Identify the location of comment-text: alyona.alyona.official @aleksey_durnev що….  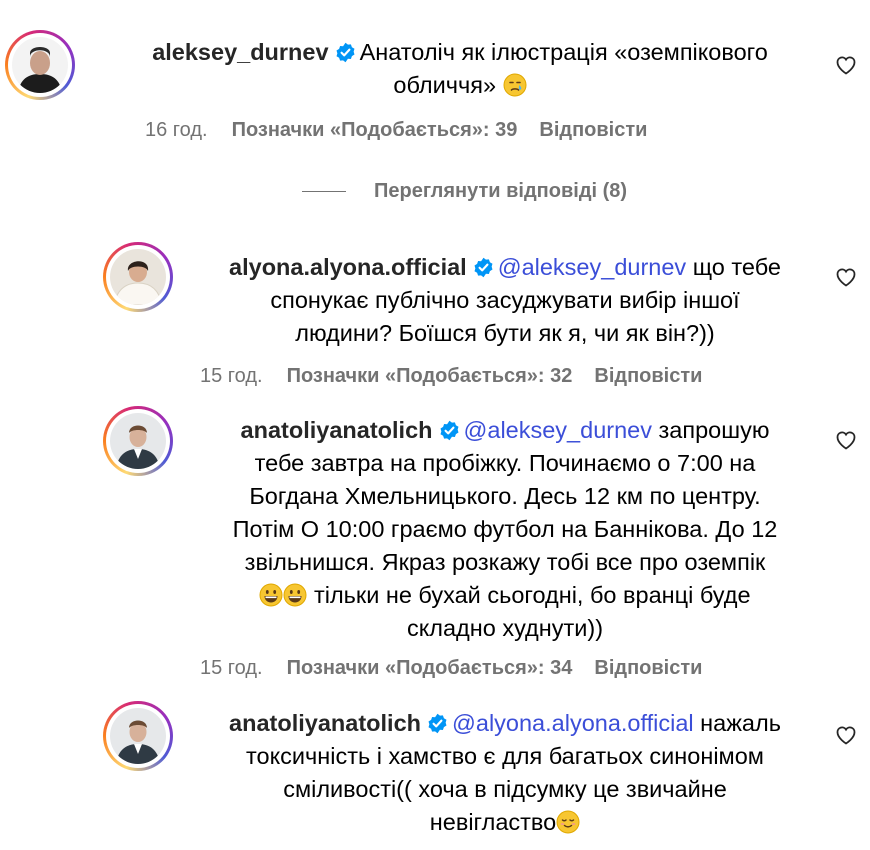
(505, 300).